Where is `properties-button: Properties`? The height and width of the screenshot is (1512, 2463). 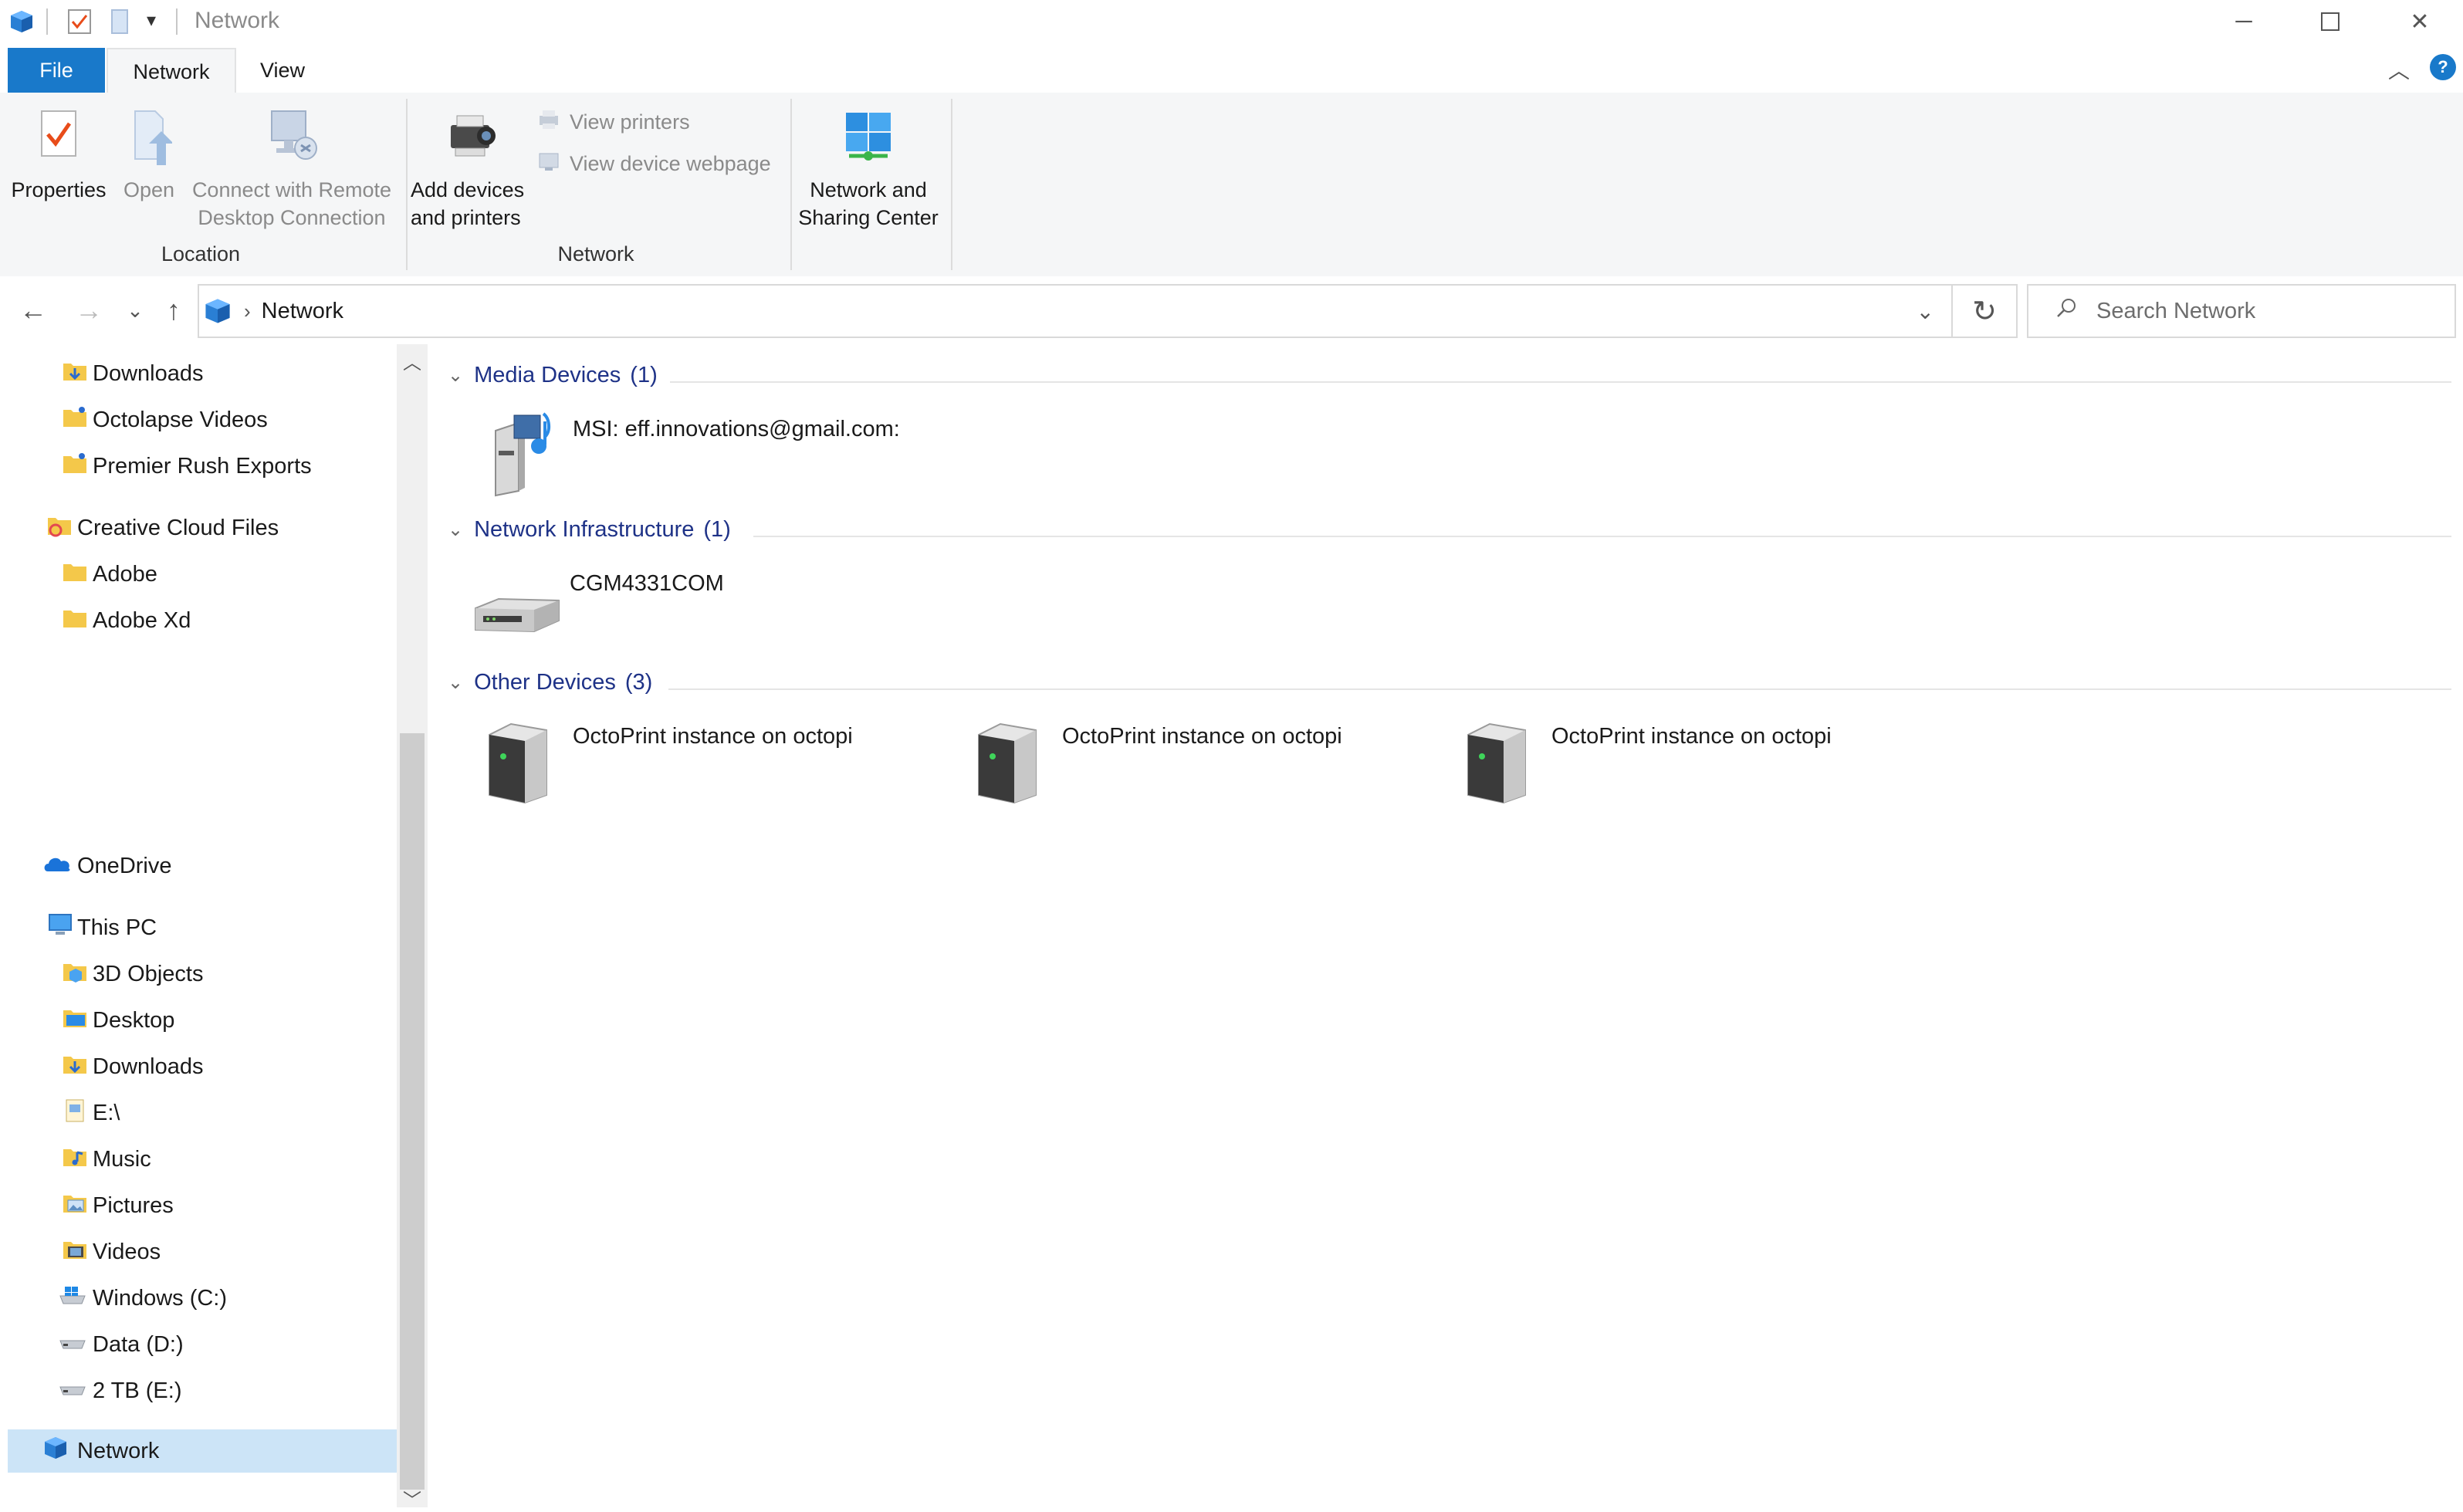 properties-button: Properties is located at coordinates (59, 156).